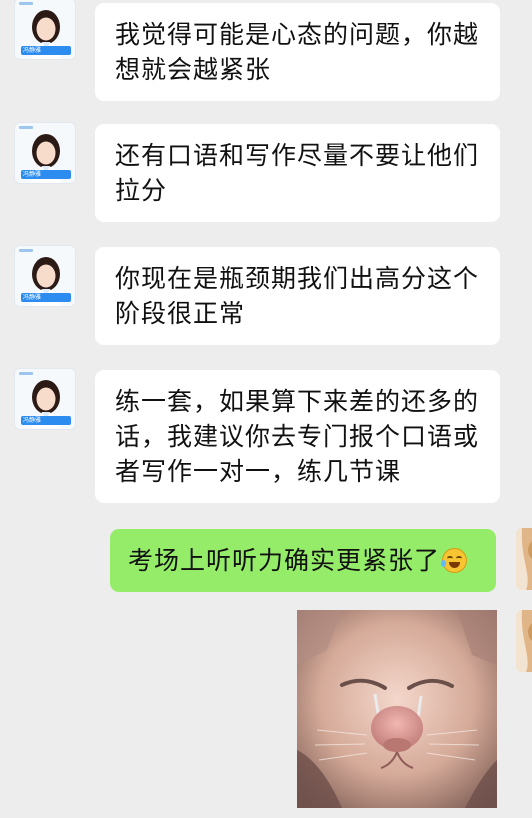 The width and height of the screenshot is (532, 818). What do you see at coordinates (141, 190) in the screenshot?
I see `message-text: 拉分` at bounding box center [141, 190].